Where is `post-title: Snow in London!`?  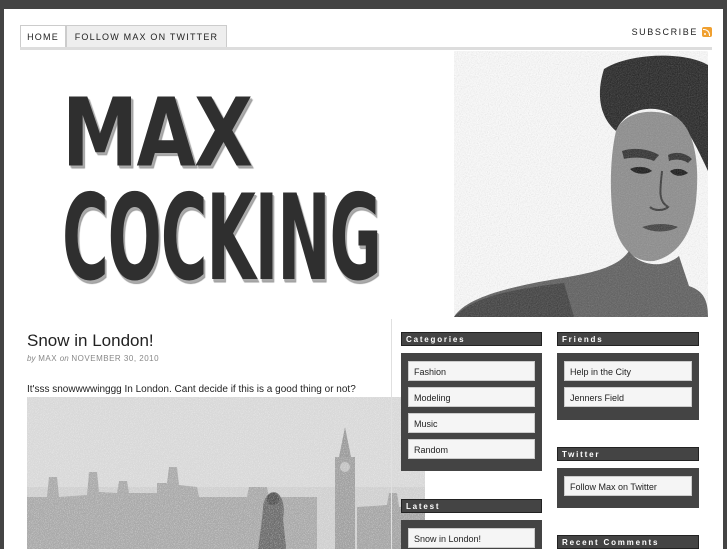
post-title: Snow in London! is located at coordinates (90, 341).